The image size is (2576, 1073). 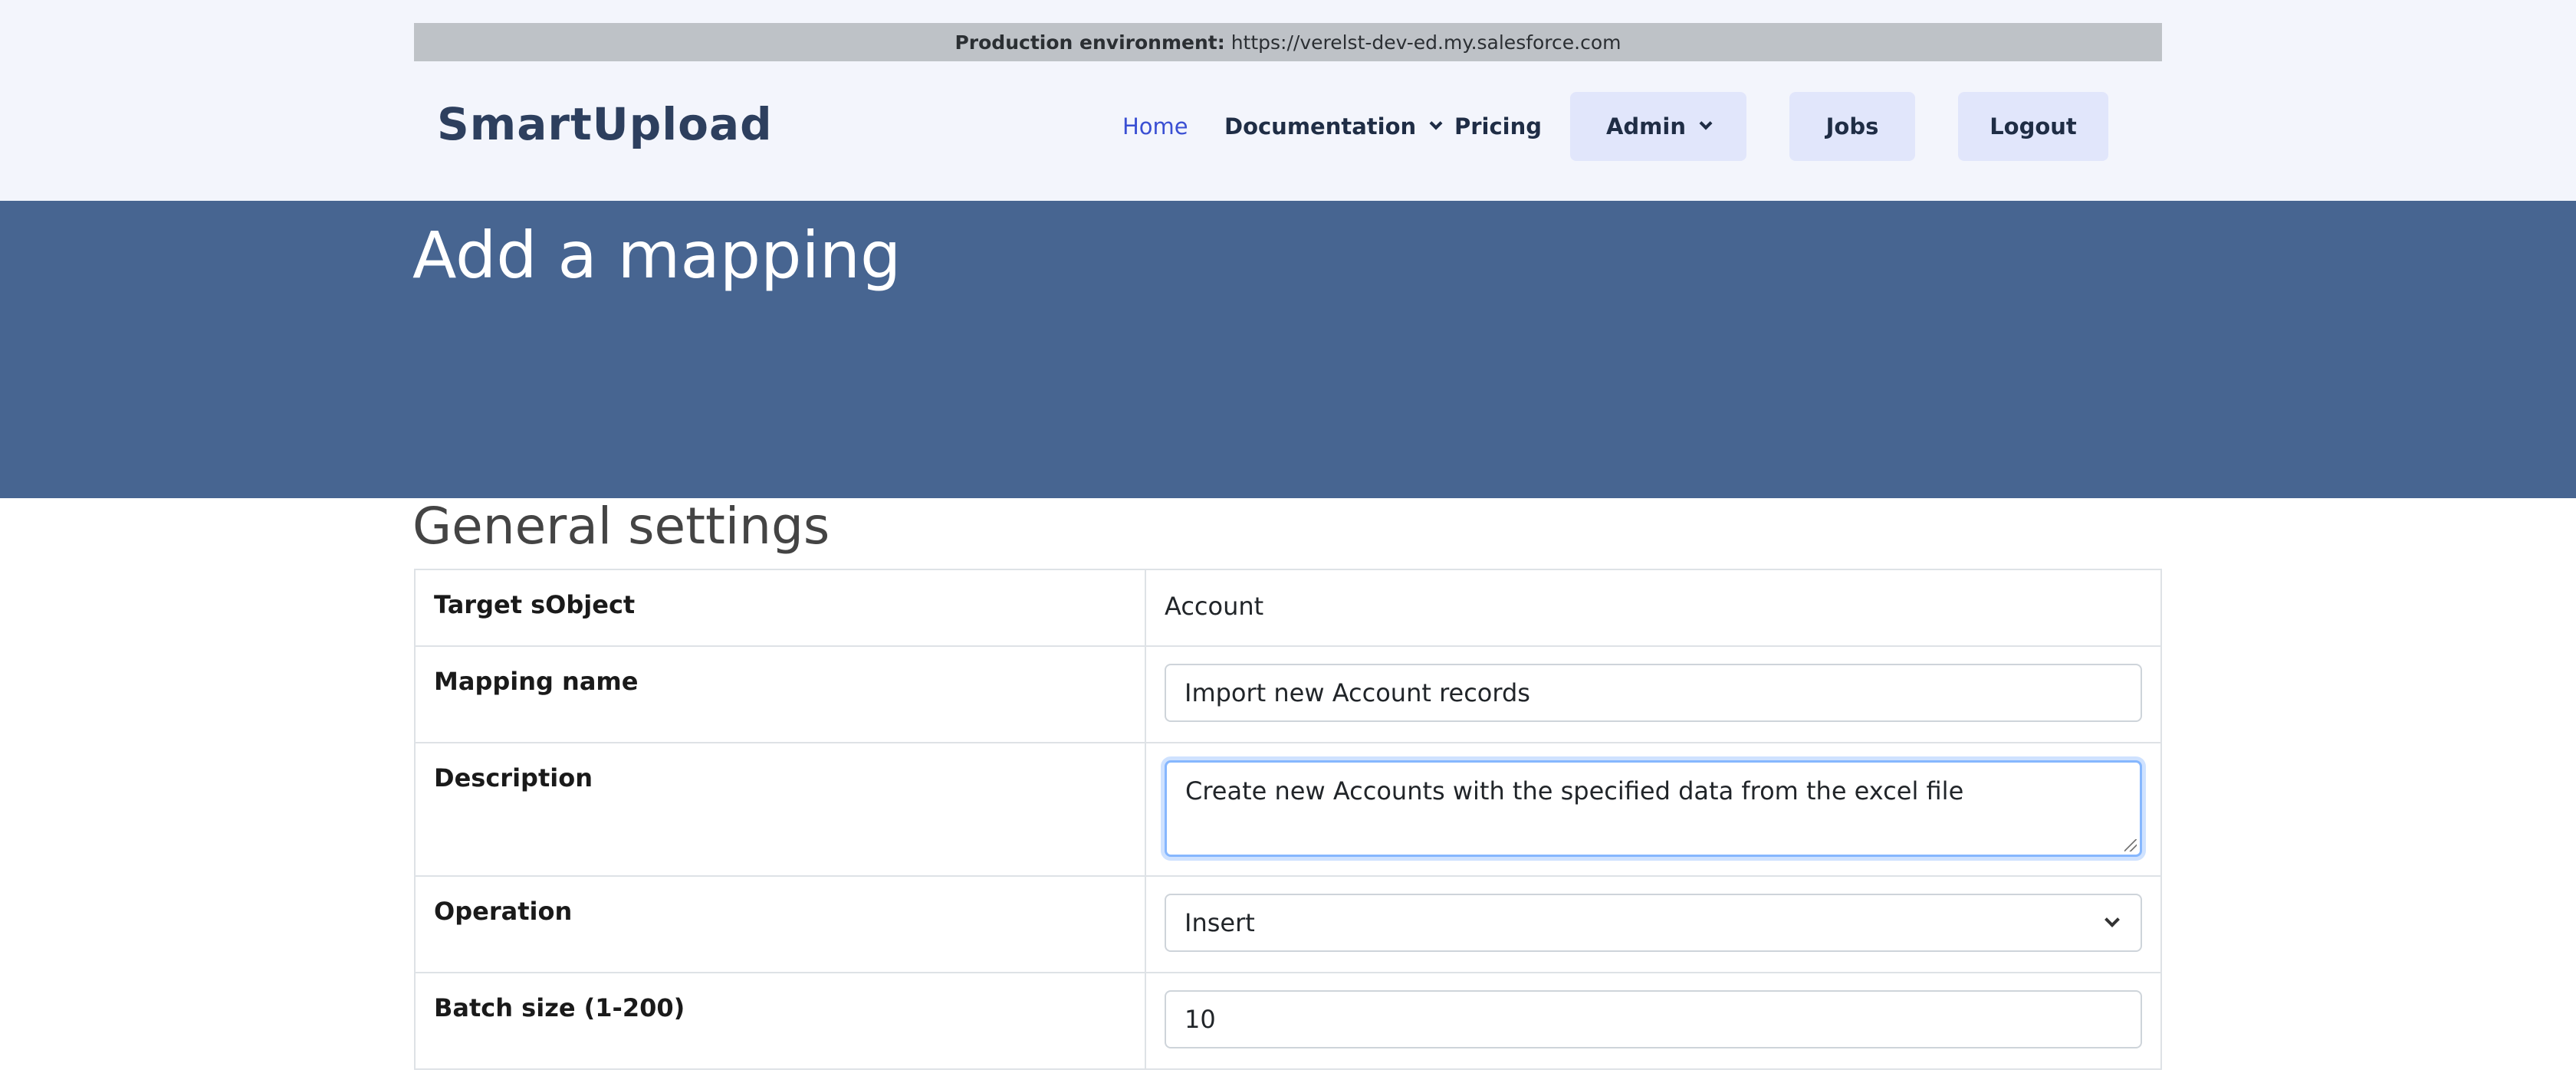 I want to click on mapping-name-input: Import new Account records, so click(x=1653, y=693).